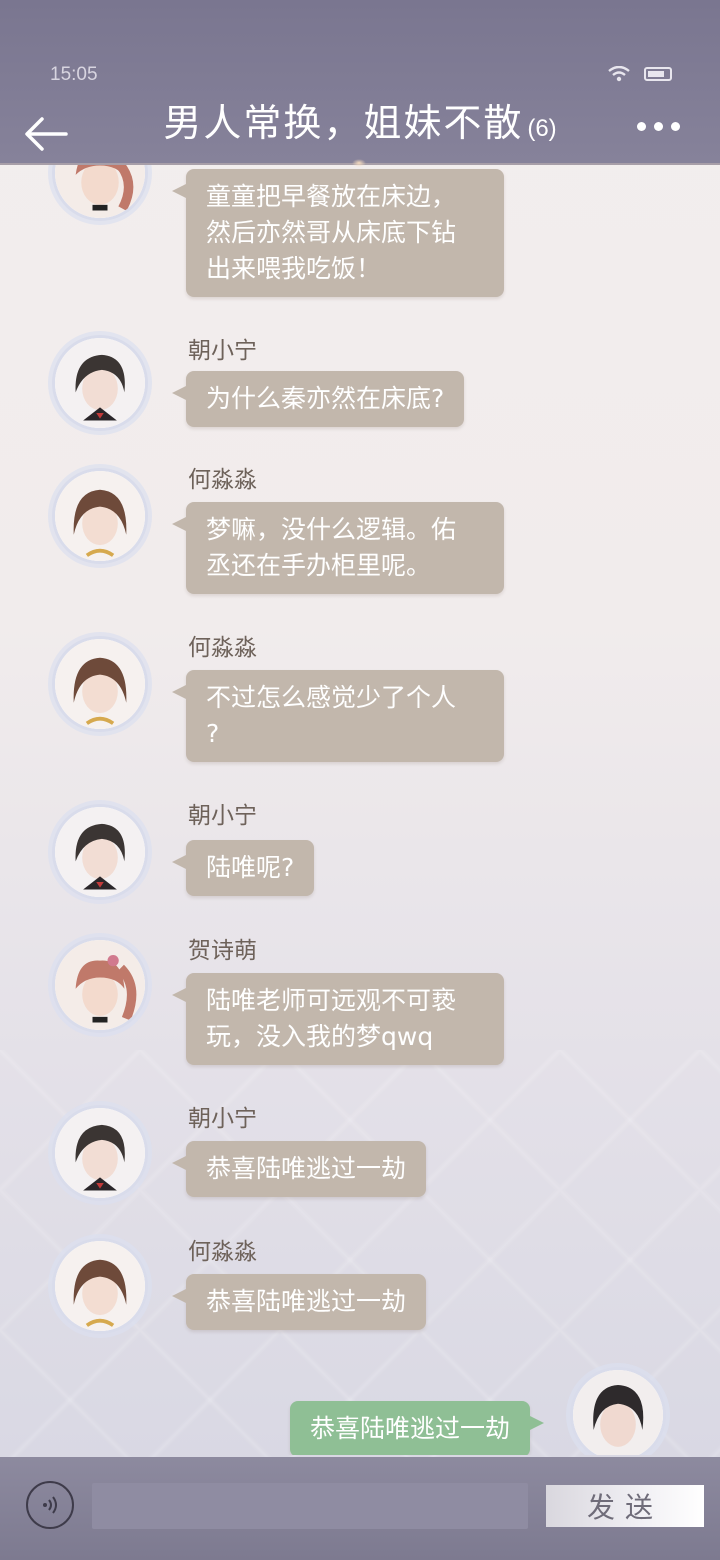  I want to click on message-bubble: 陆唯老师可远观不可亵 玩，没入我的梦qwq, so click(338, 1019).